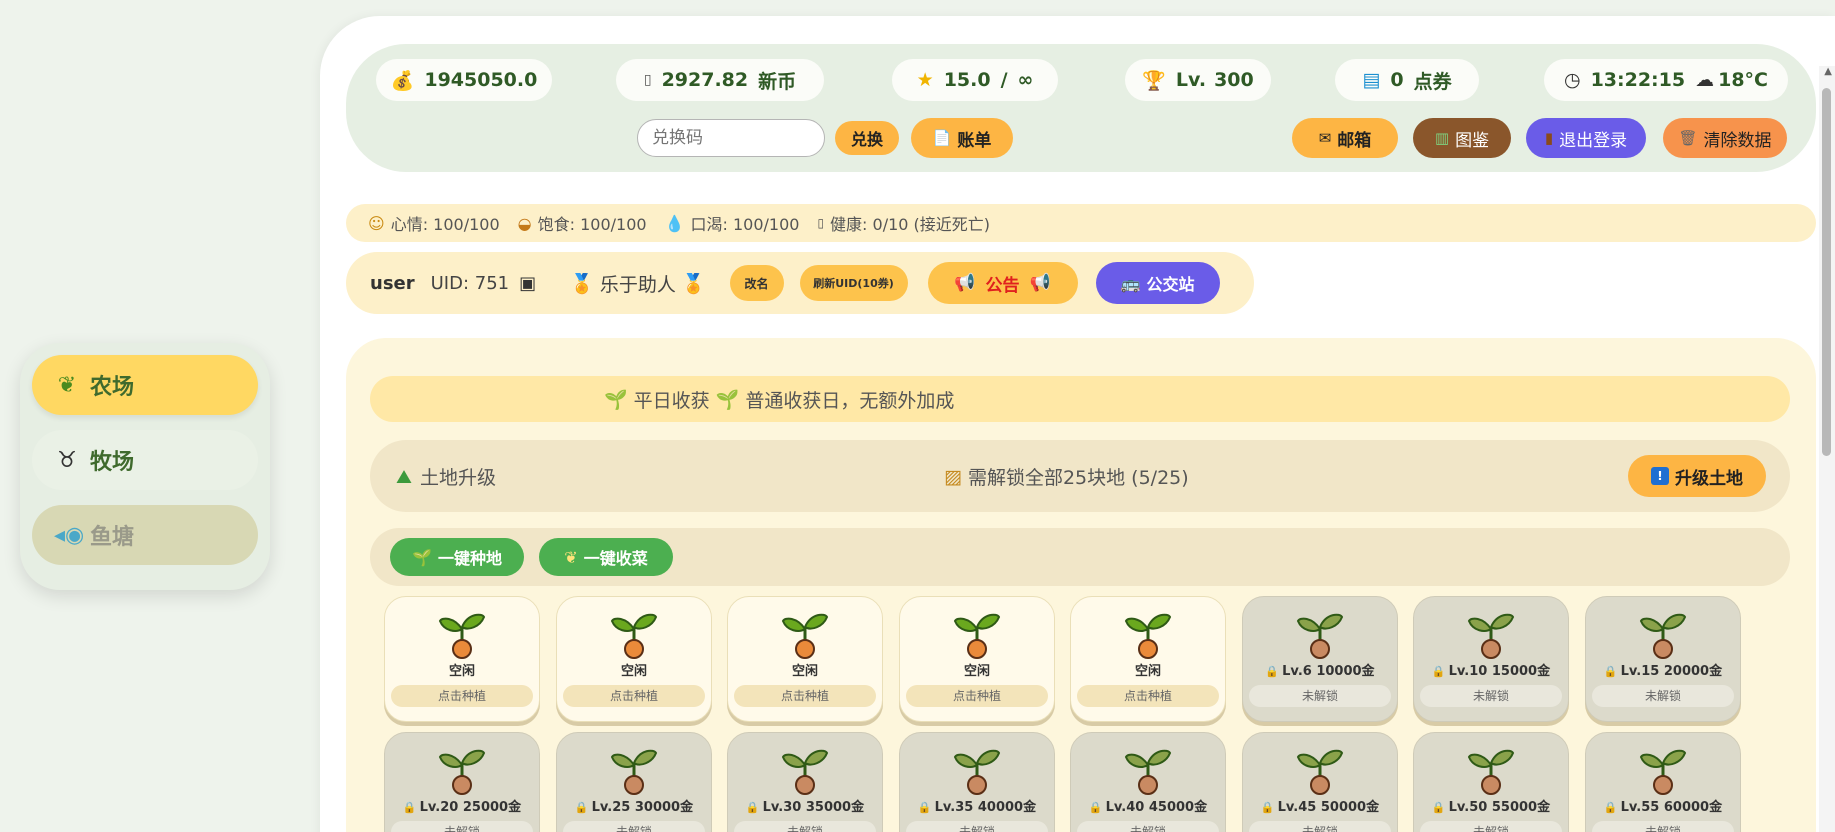 This screenshot has height=832, width=1835. I want to click on ticket-icon: ▤, so click(1371, 80).